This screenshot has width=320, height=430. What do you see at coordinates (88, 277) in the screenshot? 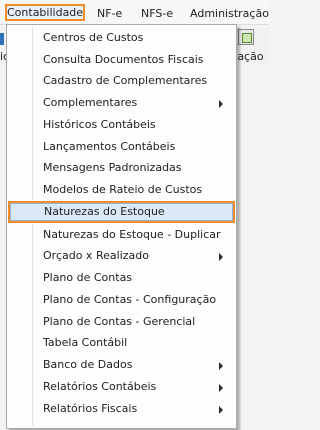
I see `menu-item-label: Plano de Contas` at bounding box center [88, 277].